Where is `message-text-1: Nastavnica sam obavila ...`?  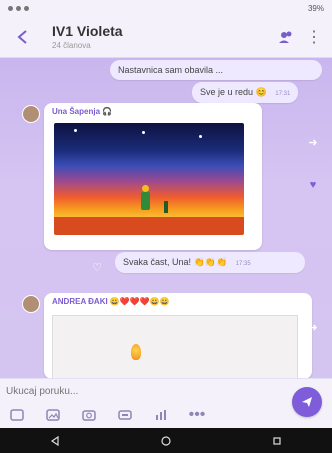
message-text-1: Nastavnica sam obavila ... is located at coordinates (171, 70).